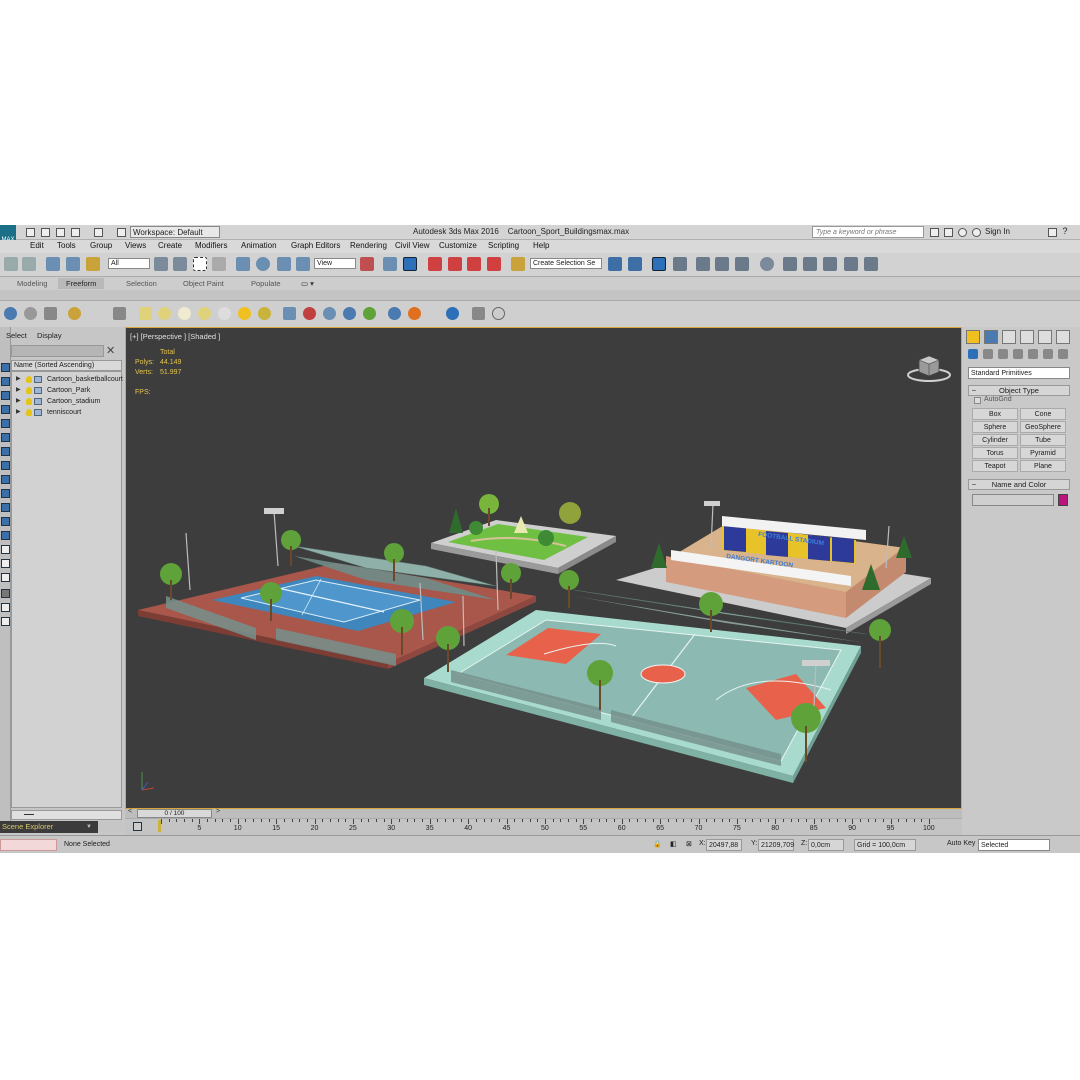 The height and width of the screenshot is (1080, 1080). What do you see at coordinates (66, 815) in the screenshot?
I see `explorer-scrollbar` at bounding box center [66, 815].